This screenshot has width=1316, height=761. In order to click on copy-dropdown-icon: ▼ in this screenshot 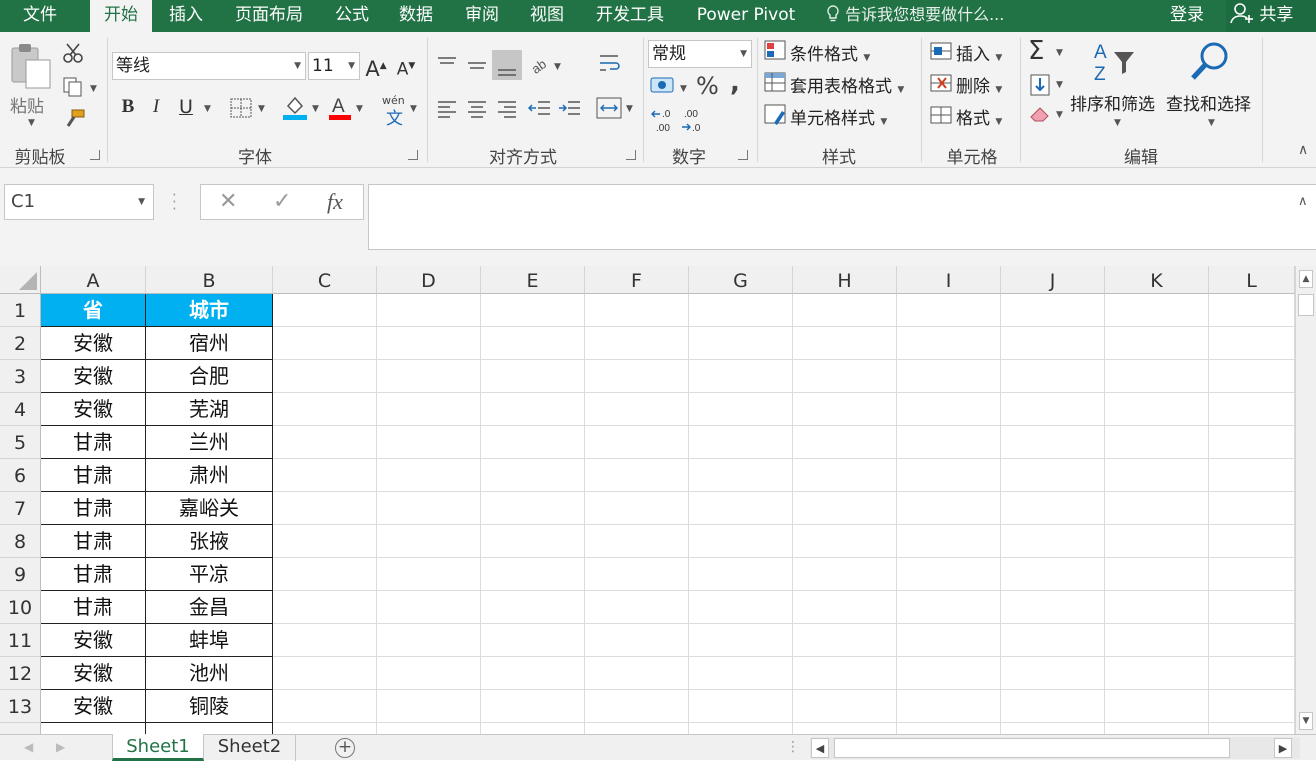, I will do `click(93, 89)`.